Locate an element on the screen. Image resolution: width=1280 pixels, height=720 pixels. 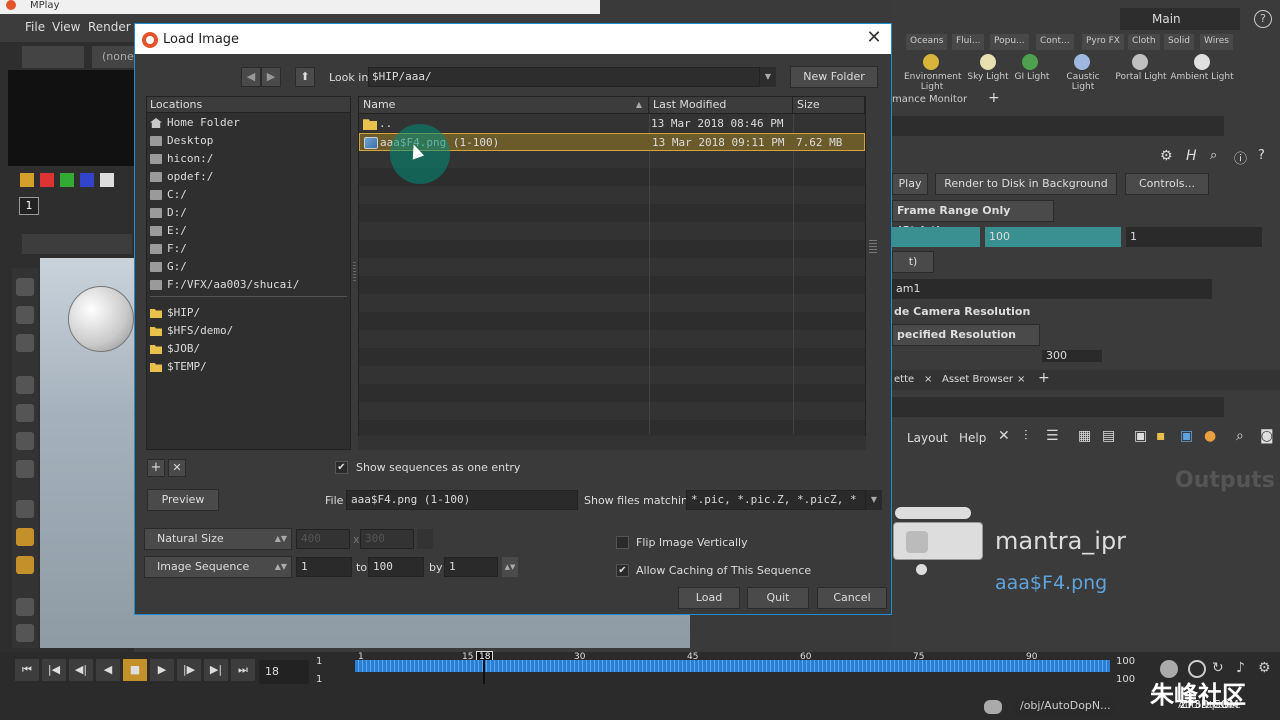
move-tool-icon is located at coordinates (25, 315).